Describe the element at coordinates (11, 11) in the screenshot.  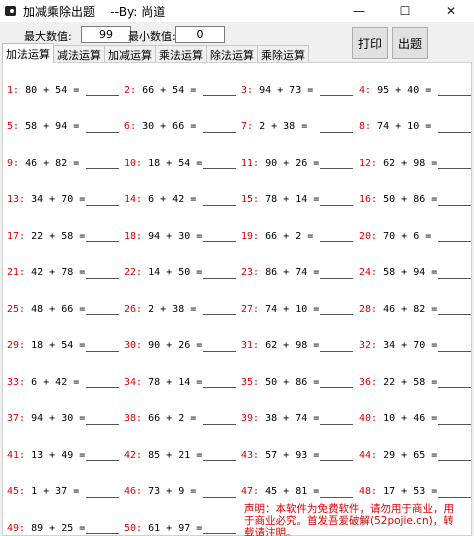
I see `app-icon` at that location.